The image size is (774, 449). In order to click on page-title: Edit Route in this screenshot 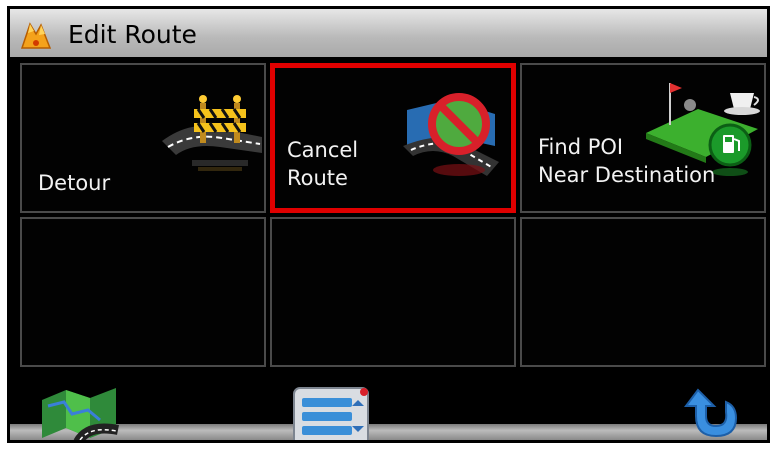, I will do `click(132, 34)`.